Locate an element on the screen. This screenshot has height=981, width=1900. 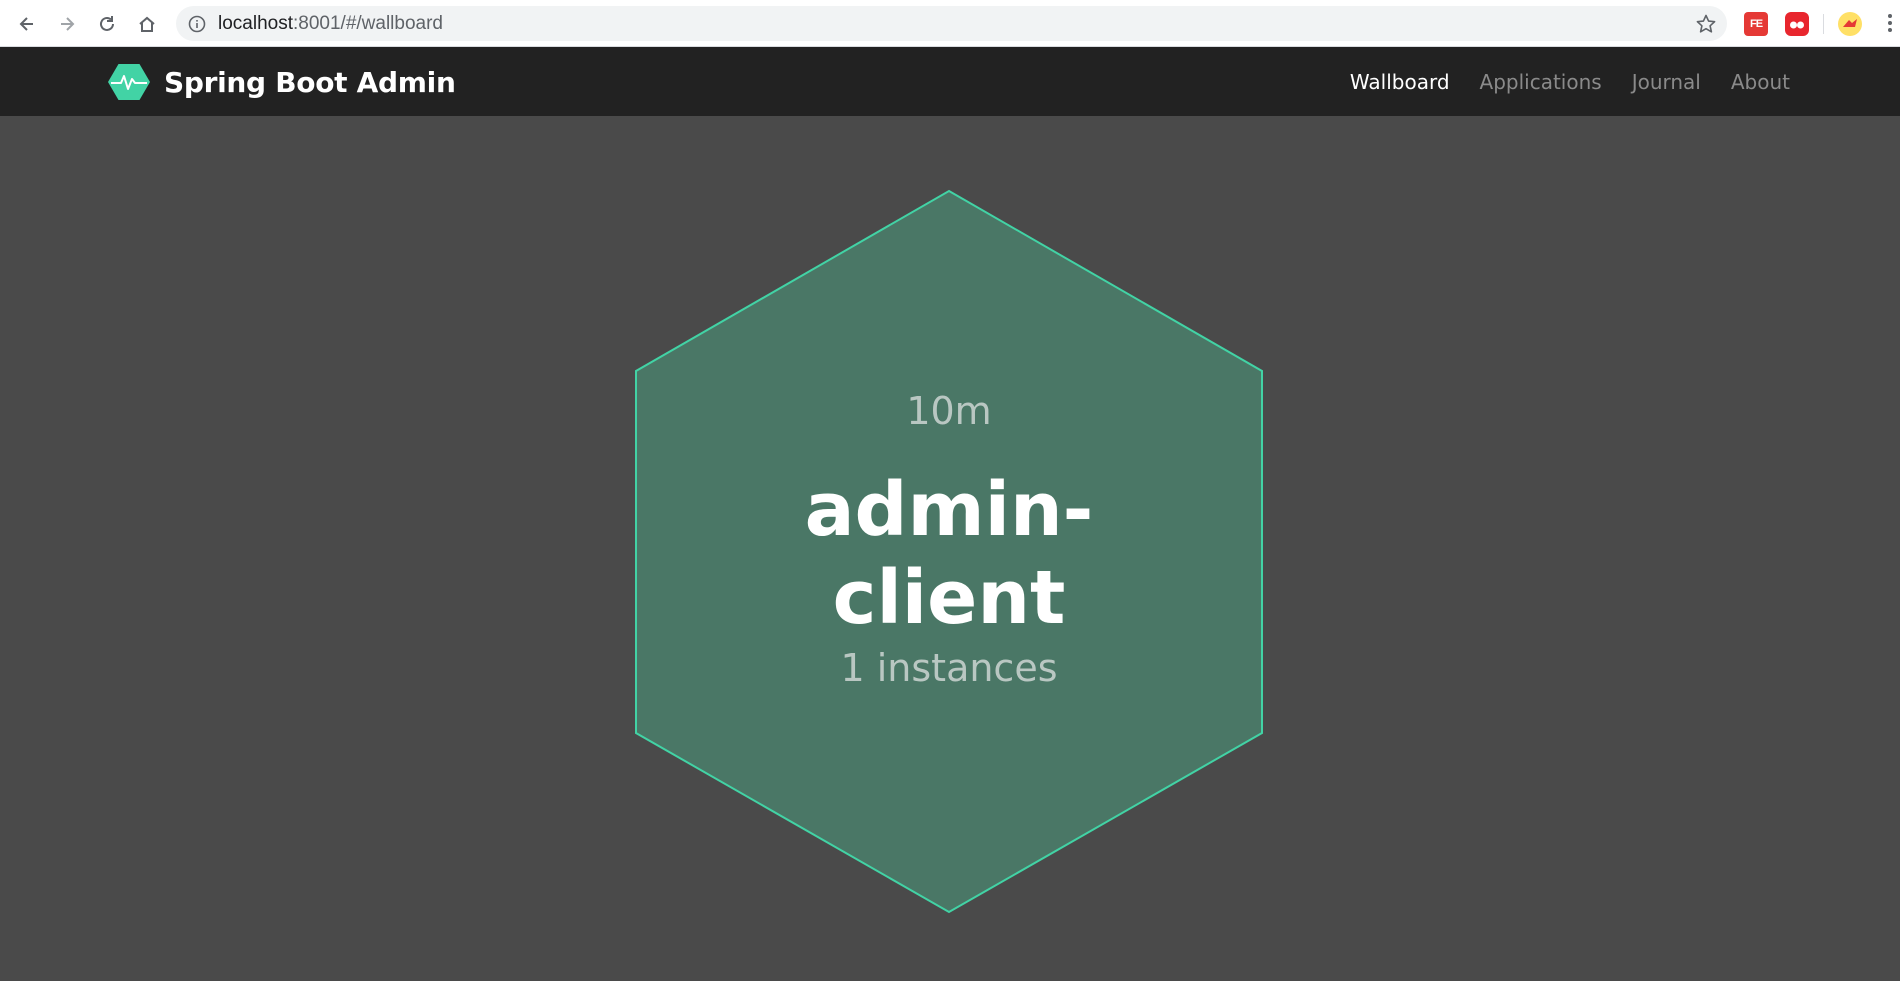
application-name-line1: admin- is located at coordinates (949, 510).